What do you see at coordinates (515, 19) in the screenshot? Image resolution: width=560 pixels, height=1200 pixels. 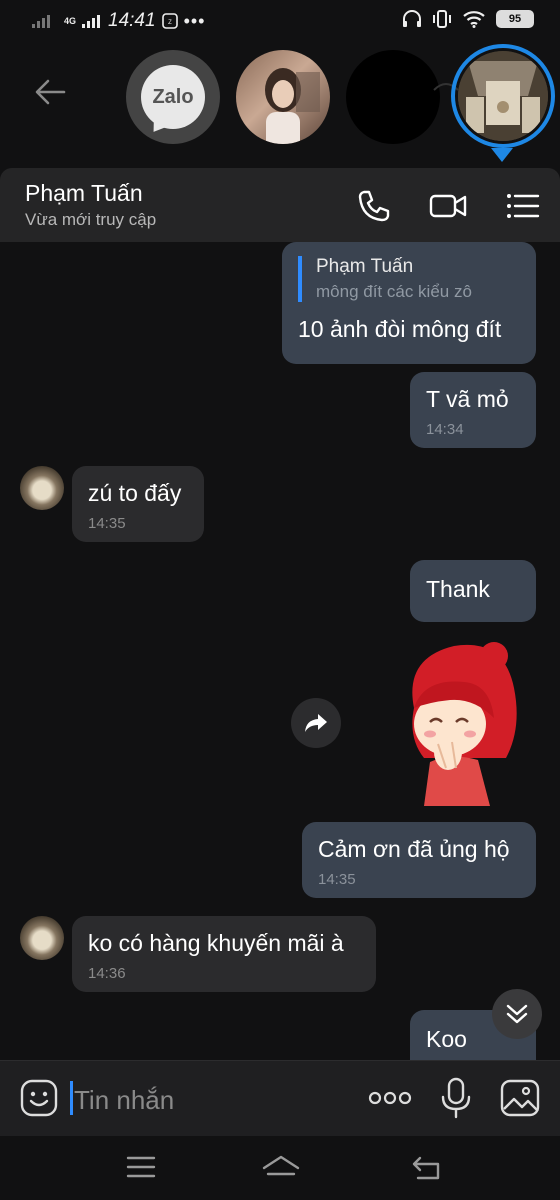 I see `battery-indicator: 95` at bounding box center [515, 19].